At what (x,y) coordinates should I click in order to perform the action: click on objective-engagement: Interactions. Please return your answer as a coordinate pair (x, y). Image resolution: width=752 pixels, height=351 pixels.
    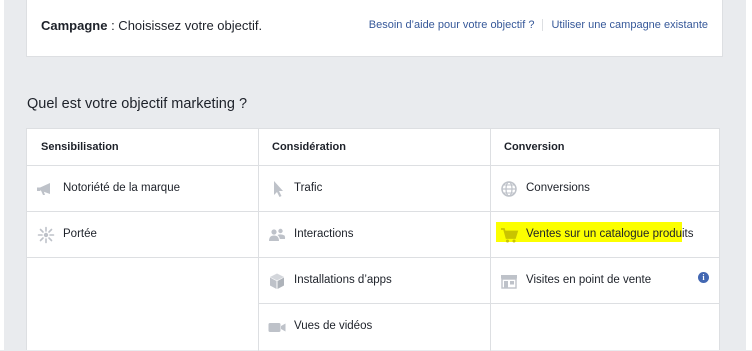
    Looking at the image, I should click on (374, 235).